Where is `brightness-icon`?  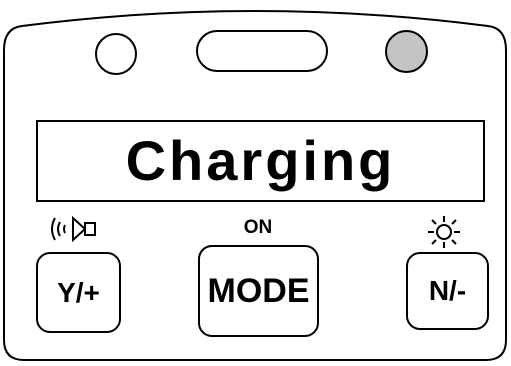
brightness-icon is located at coordinates (444, 232).